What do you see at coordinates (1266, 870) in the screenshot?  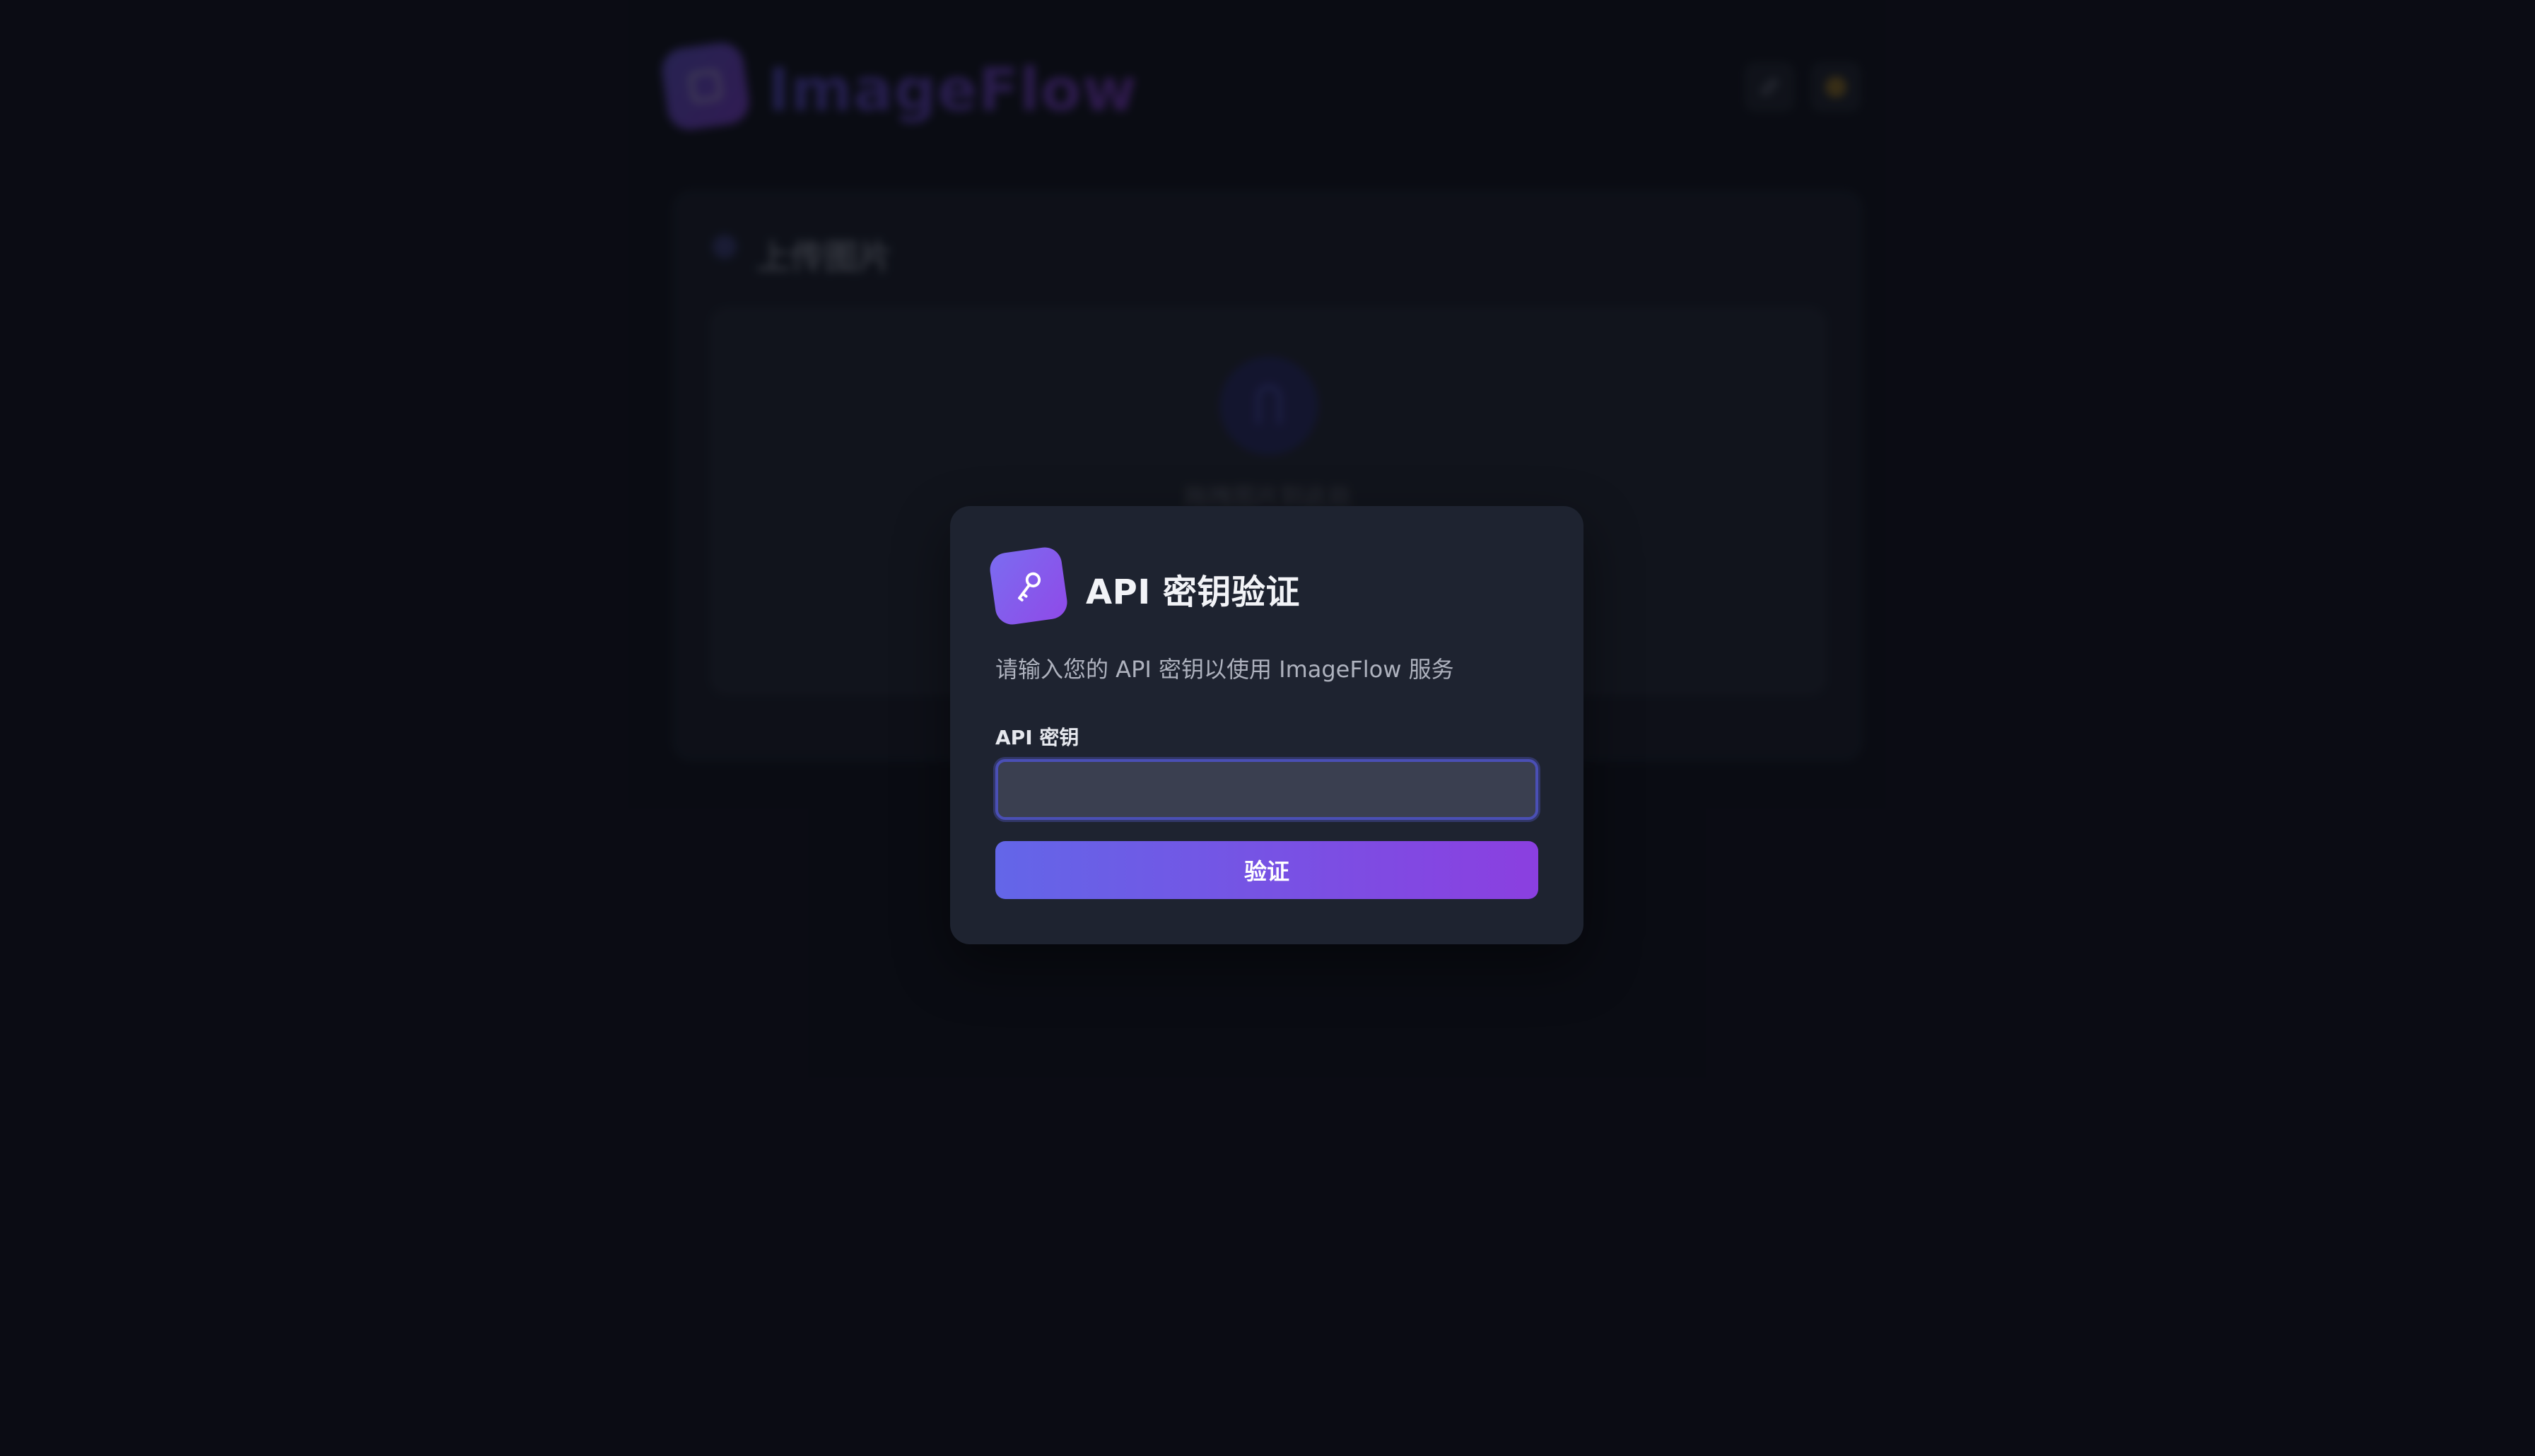 I see `verify-button: 验证` at bounding box center [1266, 870].